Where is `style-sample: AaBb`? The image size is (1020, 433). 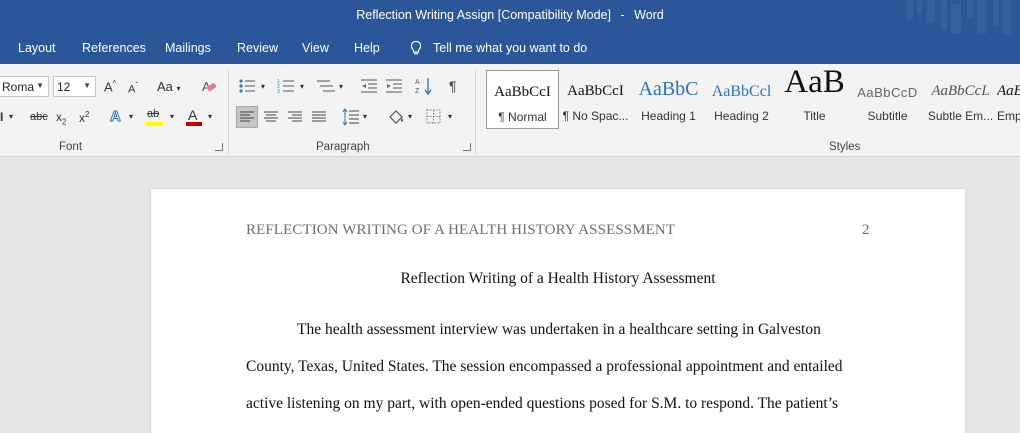
style-sample: AaBb is located at coordinates (1008, 91).